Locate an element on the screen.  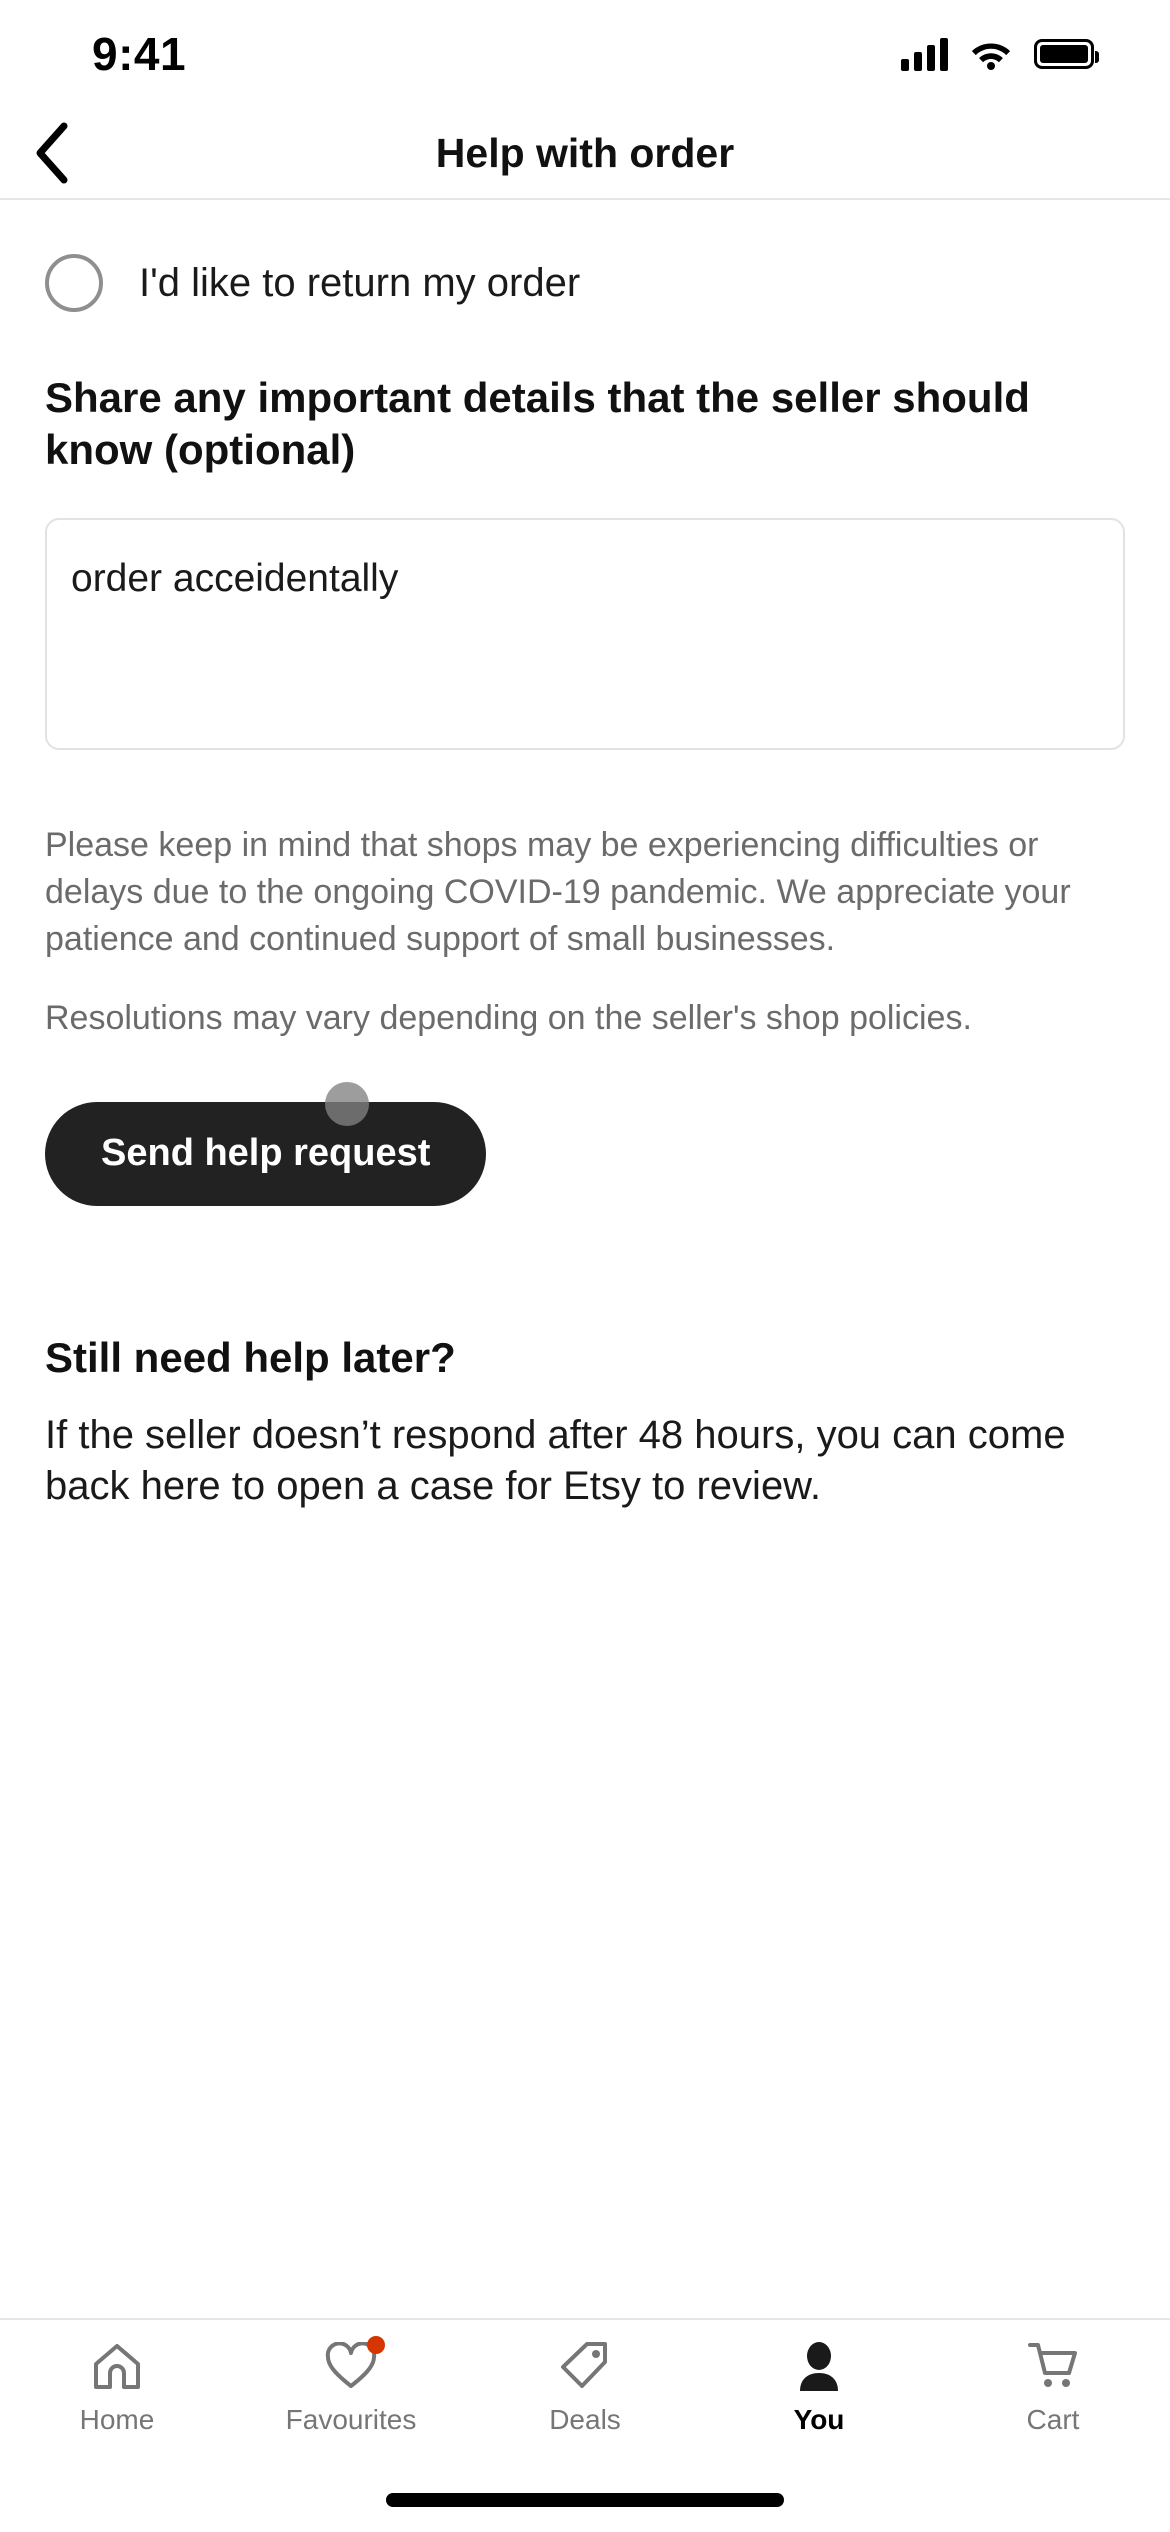
nav-header: Help with order is located at coordinates (585, 154).